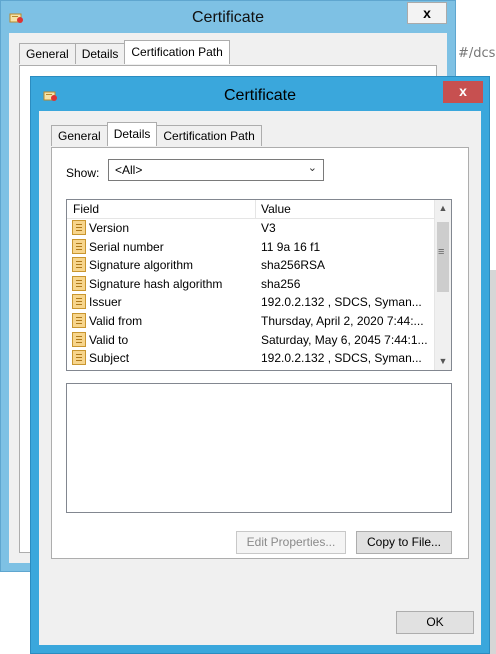 Image resolution: width=496 pixels, height=654 pixels. Describe the element at coordinates (291, 246) in the screenshot. I see `field-value: 11 9a 16 f1` at that location.